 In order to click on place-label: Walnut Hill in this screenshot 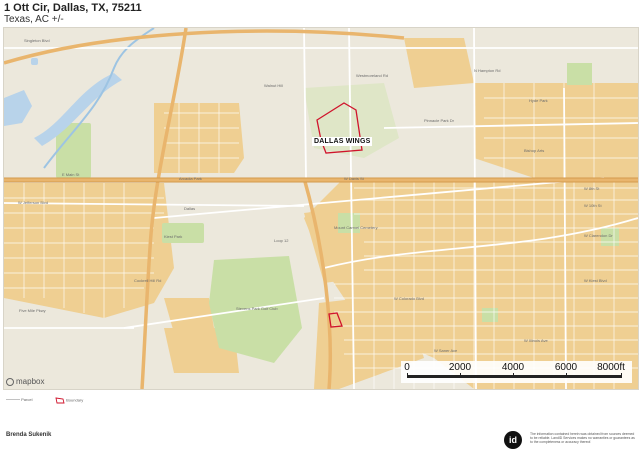, I will do `click(273, 85)`.